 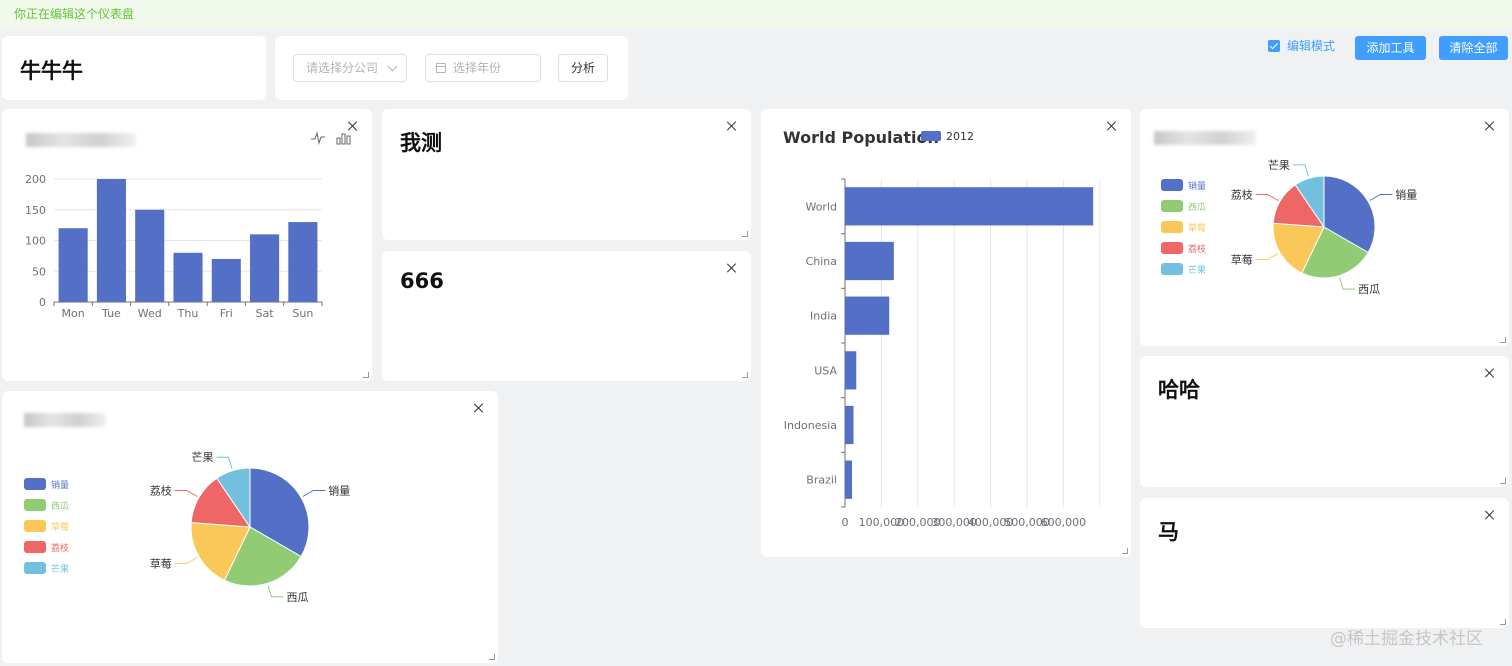 What do you see at coordinates (756, 14) in the screenshot?
I see `edit-banner: 你正在编辑这个仪表盘` at bounding box center [756, 14].